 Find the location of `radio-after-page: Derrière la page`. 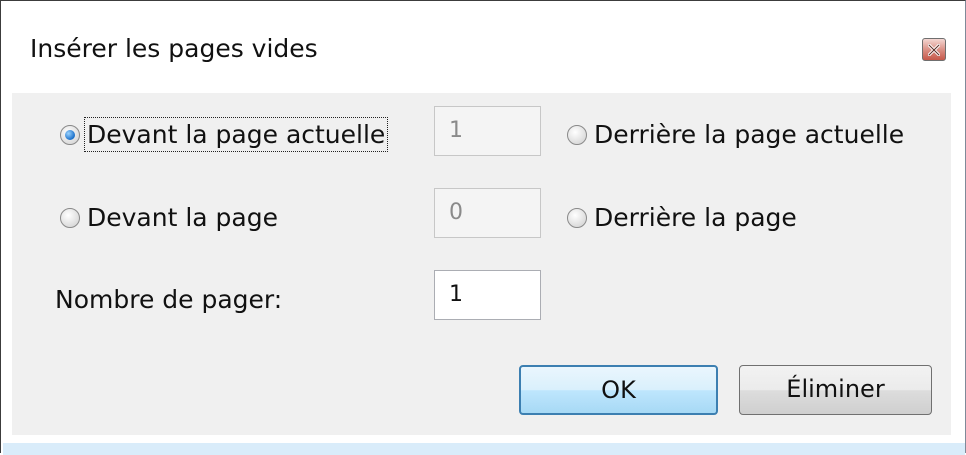

radio-after-page: Derrière la page is located at coordinates (682, 217).